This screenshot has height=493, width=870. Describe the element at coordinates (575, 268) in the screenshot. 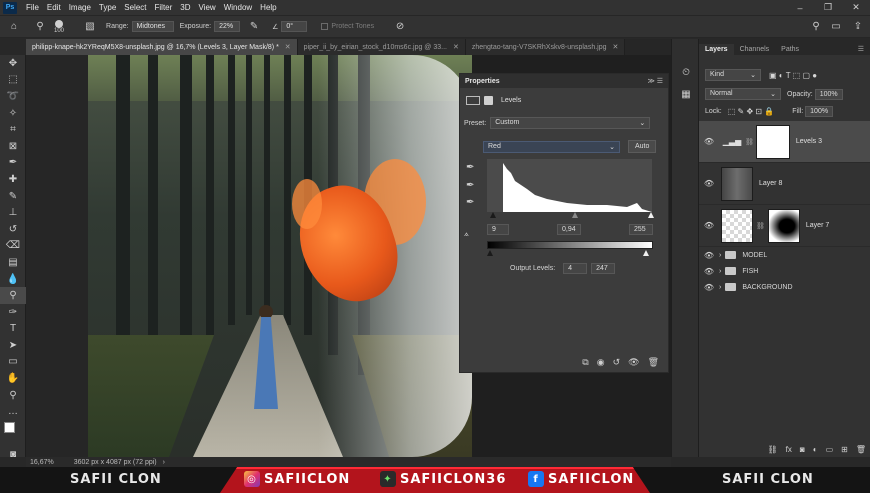

I see `output-black-field: 4` at that location.